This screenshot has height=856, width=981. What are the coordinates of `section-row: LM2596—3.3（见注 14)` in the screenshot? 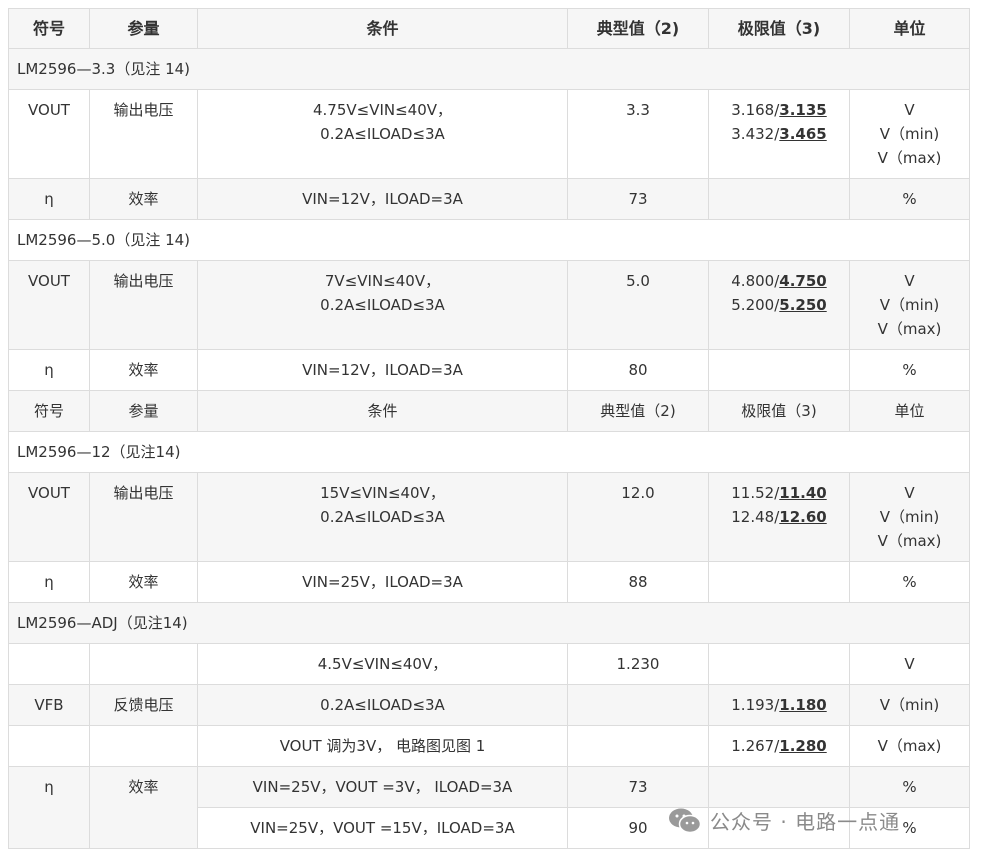 It's located at (489, 69).